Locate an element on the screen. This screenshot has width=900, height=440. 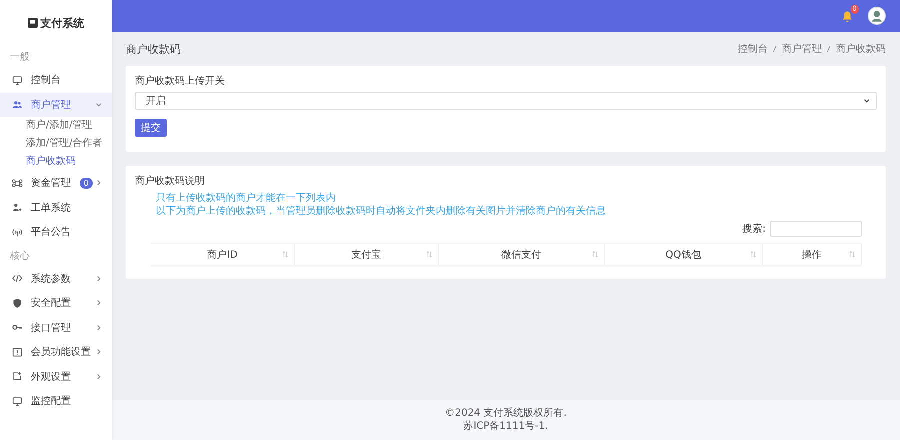
column-header: 操作 is located at coordinates (812, 254).